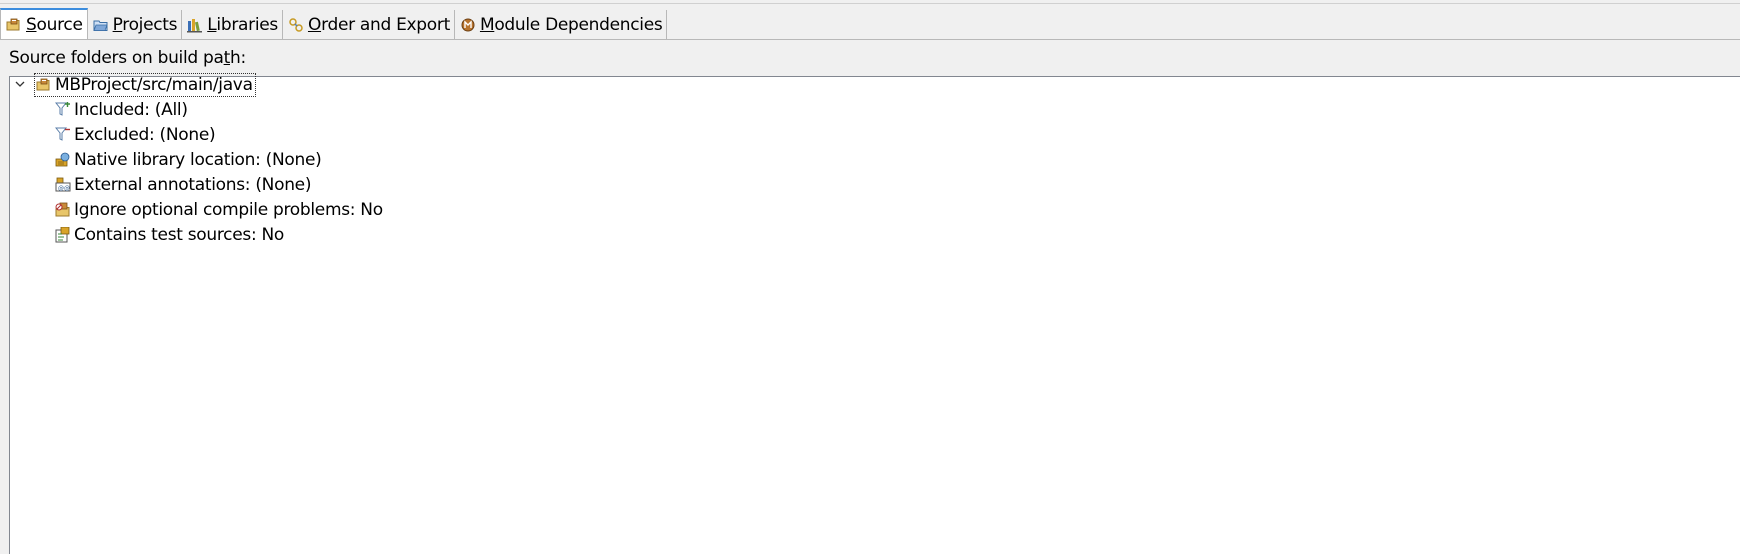 The width and height of the screenshot is (1740, 554). What do you see at coordinates (63, 110) in the screenshot?
I see `inclusion-filter-icon` at bounding box center [63, 110].